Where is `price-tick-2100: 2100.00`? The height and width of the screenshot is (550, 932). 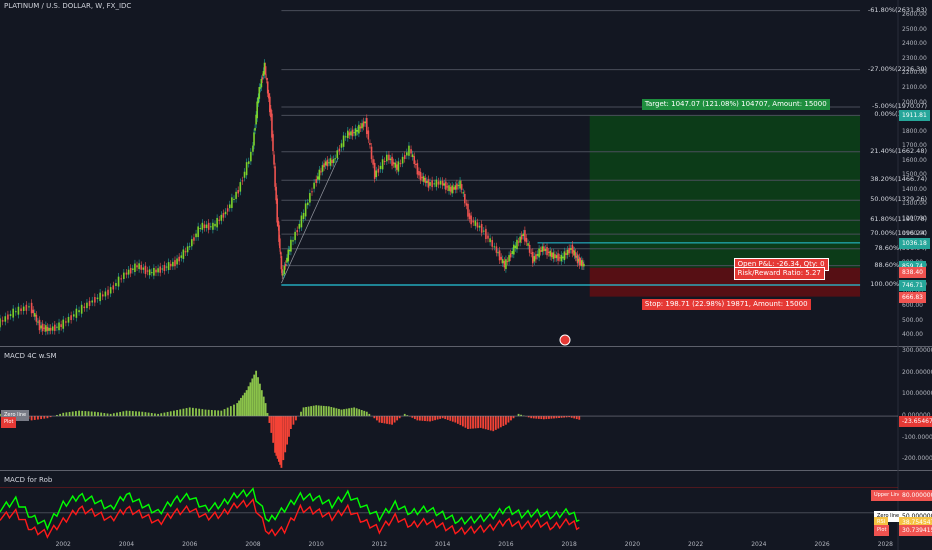 price-tick-2100: 2100.00 is located at coordinates (914, 88).